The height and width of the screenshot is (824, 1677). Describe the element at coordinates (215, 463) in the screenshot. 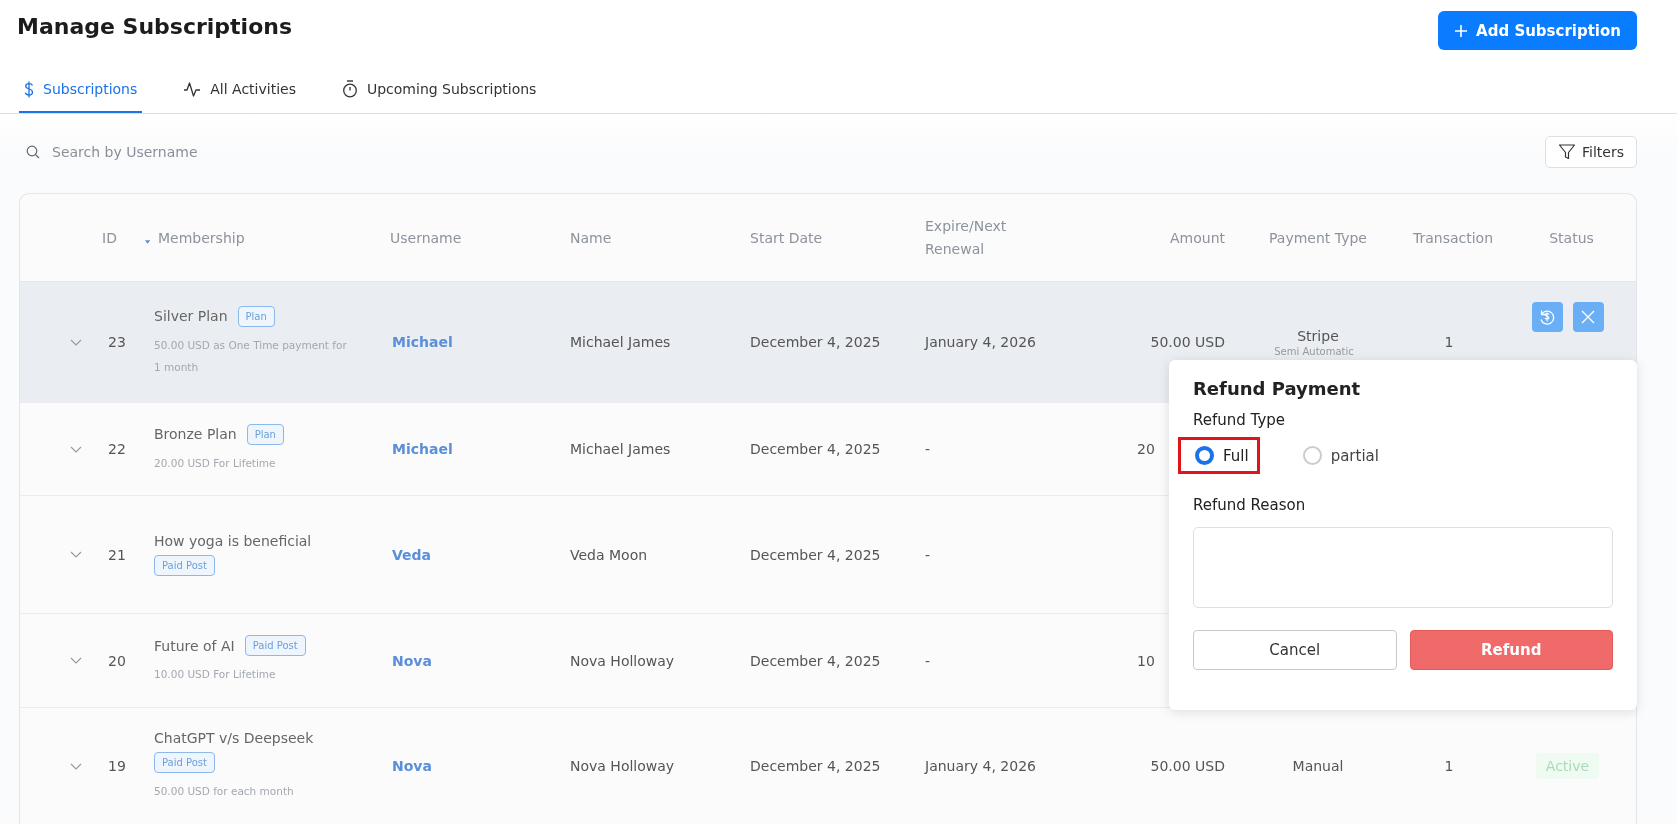

I see `membership-description: 20.00 USD For Lifetime` at that location.